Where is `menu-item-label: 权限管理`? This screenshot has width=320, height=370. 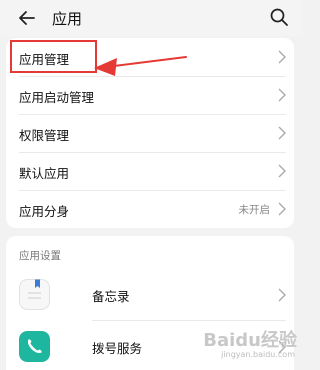
menu-item-label: 权限管理 is located at coordinates (44, 135).